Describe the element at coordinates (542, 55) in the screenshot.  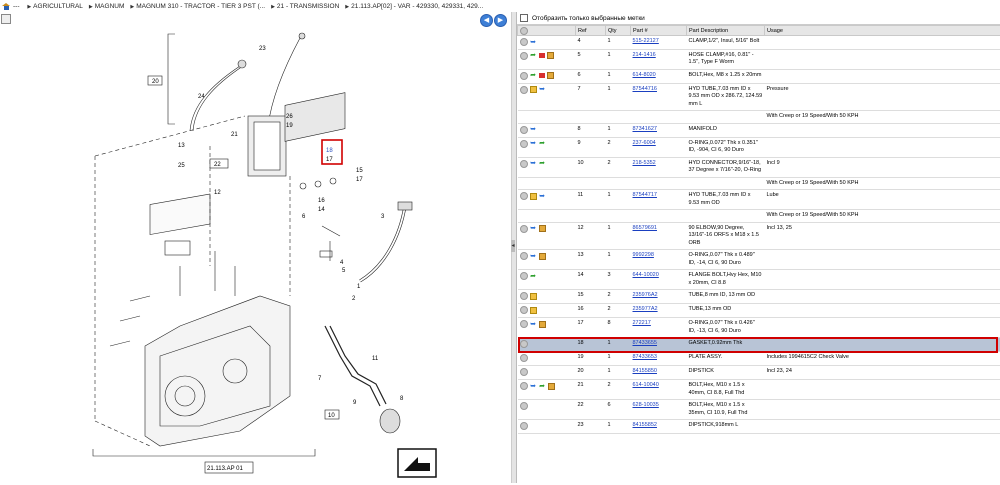
I see `alert-icon` at that location.